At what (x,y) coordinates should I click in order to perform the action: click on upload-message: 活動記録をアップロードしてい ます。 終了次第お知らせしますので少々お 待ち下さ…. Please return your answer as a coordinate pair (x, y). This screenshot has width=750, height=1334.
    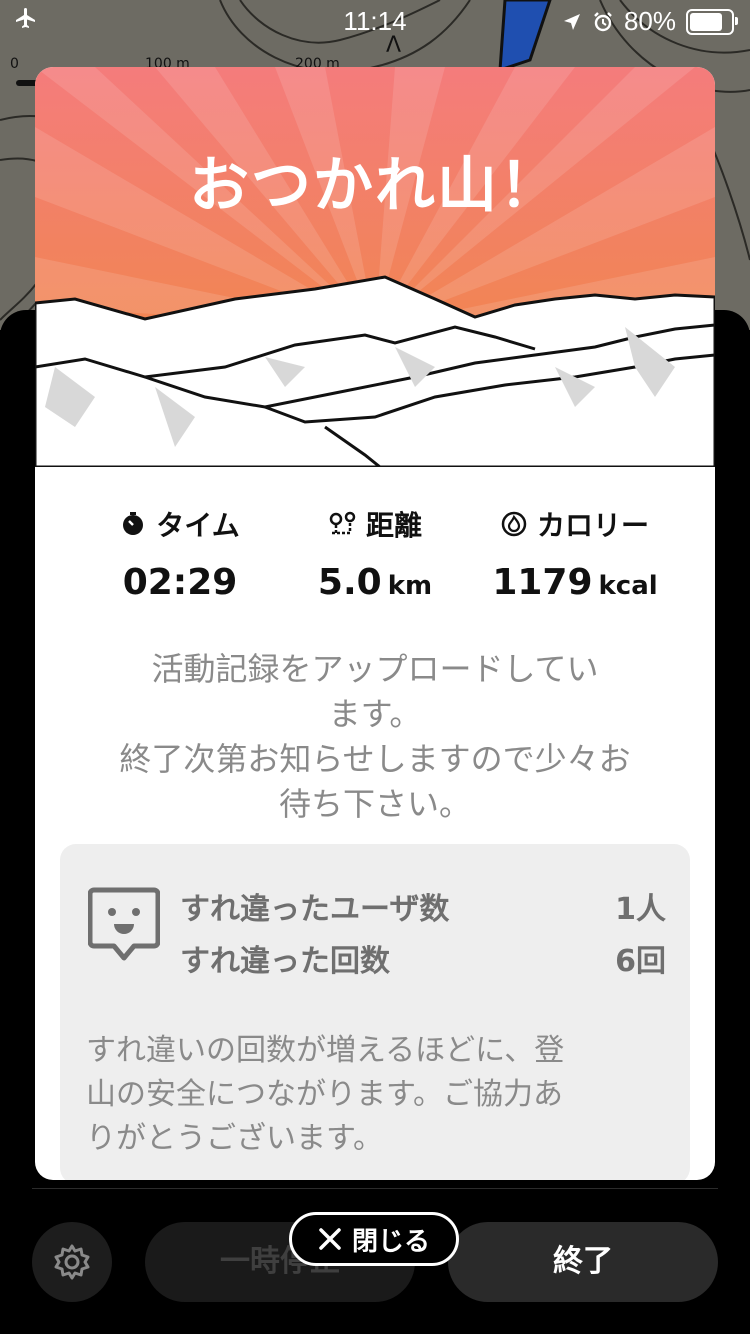
    Looking at the image, I should click on (375, 737).